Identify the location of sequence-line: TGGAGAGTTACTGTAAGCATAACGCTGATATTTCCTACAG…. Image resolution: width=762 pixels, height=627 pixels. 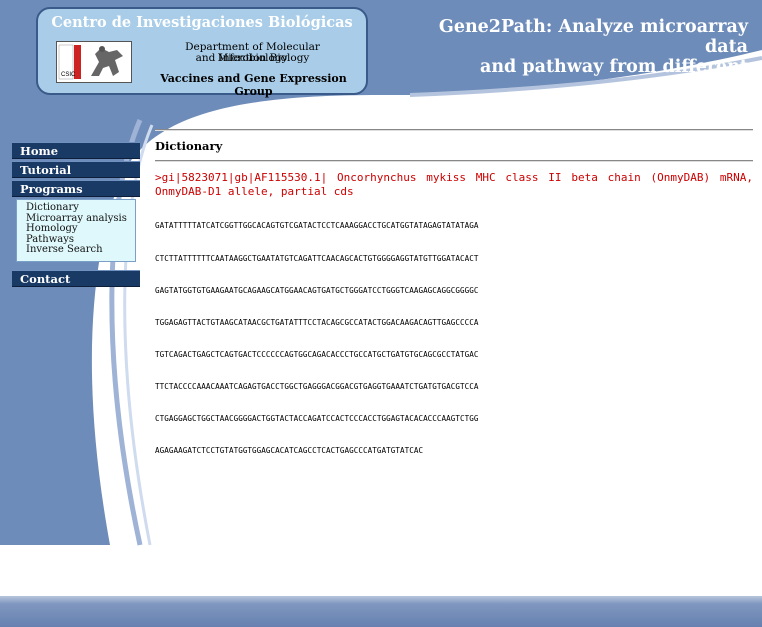
(317, 322).